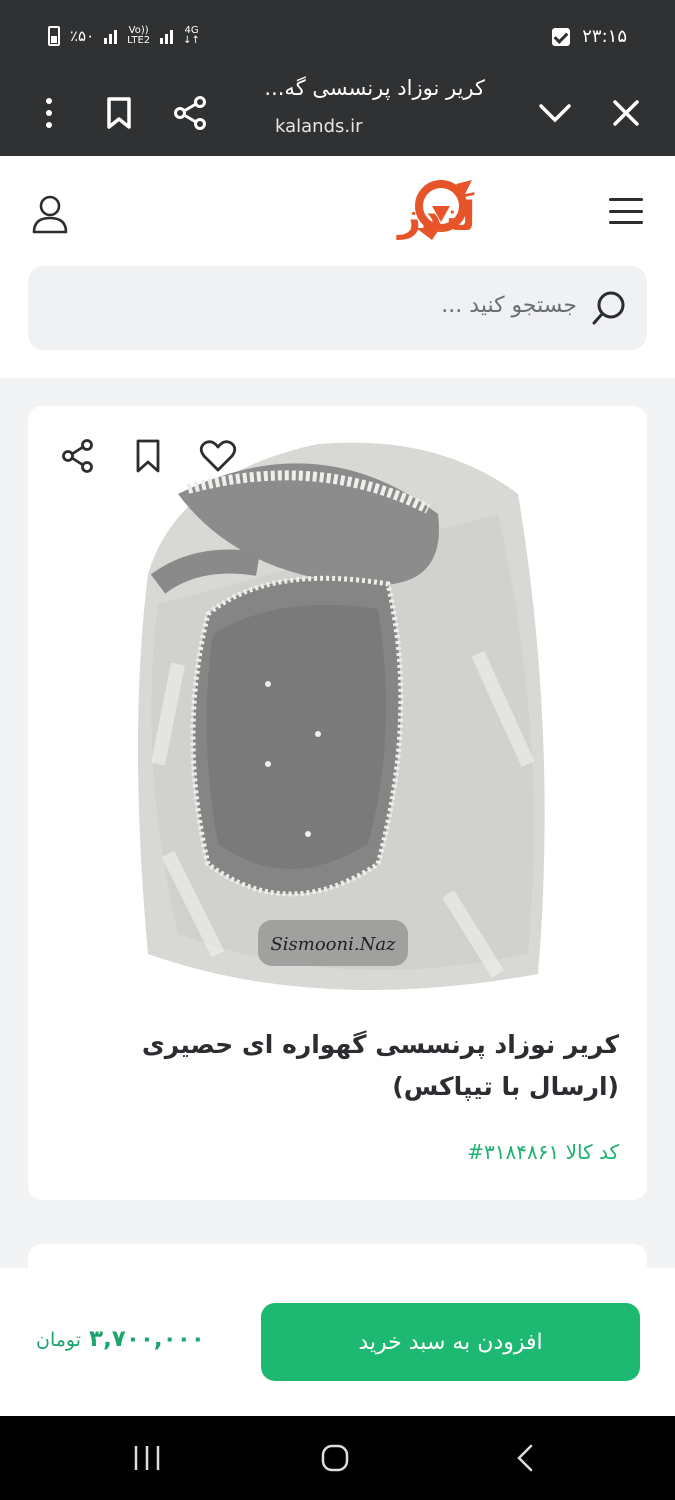  Describe the element at coordinates (147, 1339) in the screenshot. I see `price-value: ۳,۷۰۰,۰۰۰` at that location.